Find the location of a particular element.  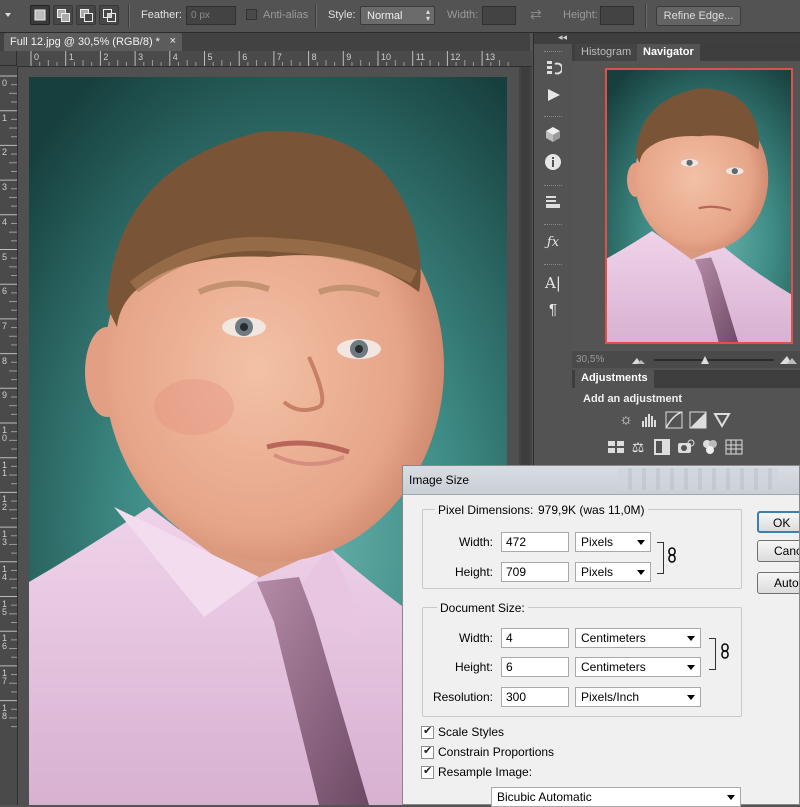

3d-cube-icon is located at coordinates (553, 135).